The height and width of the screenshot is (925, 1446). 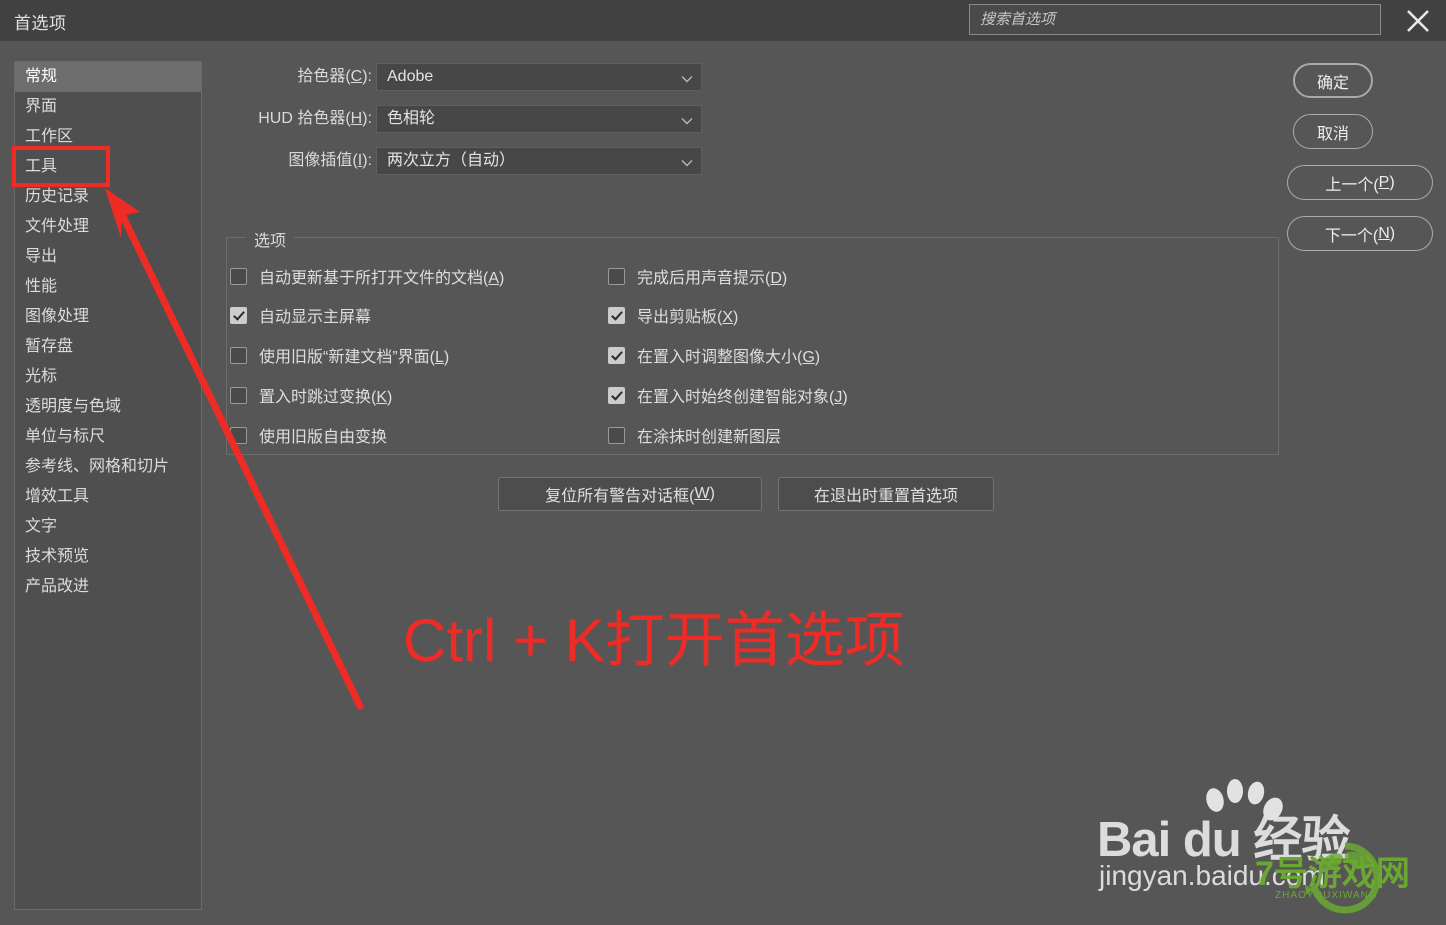 I want to click on sidebar-item-9: 暂存盘, so click(x=108, y=347).